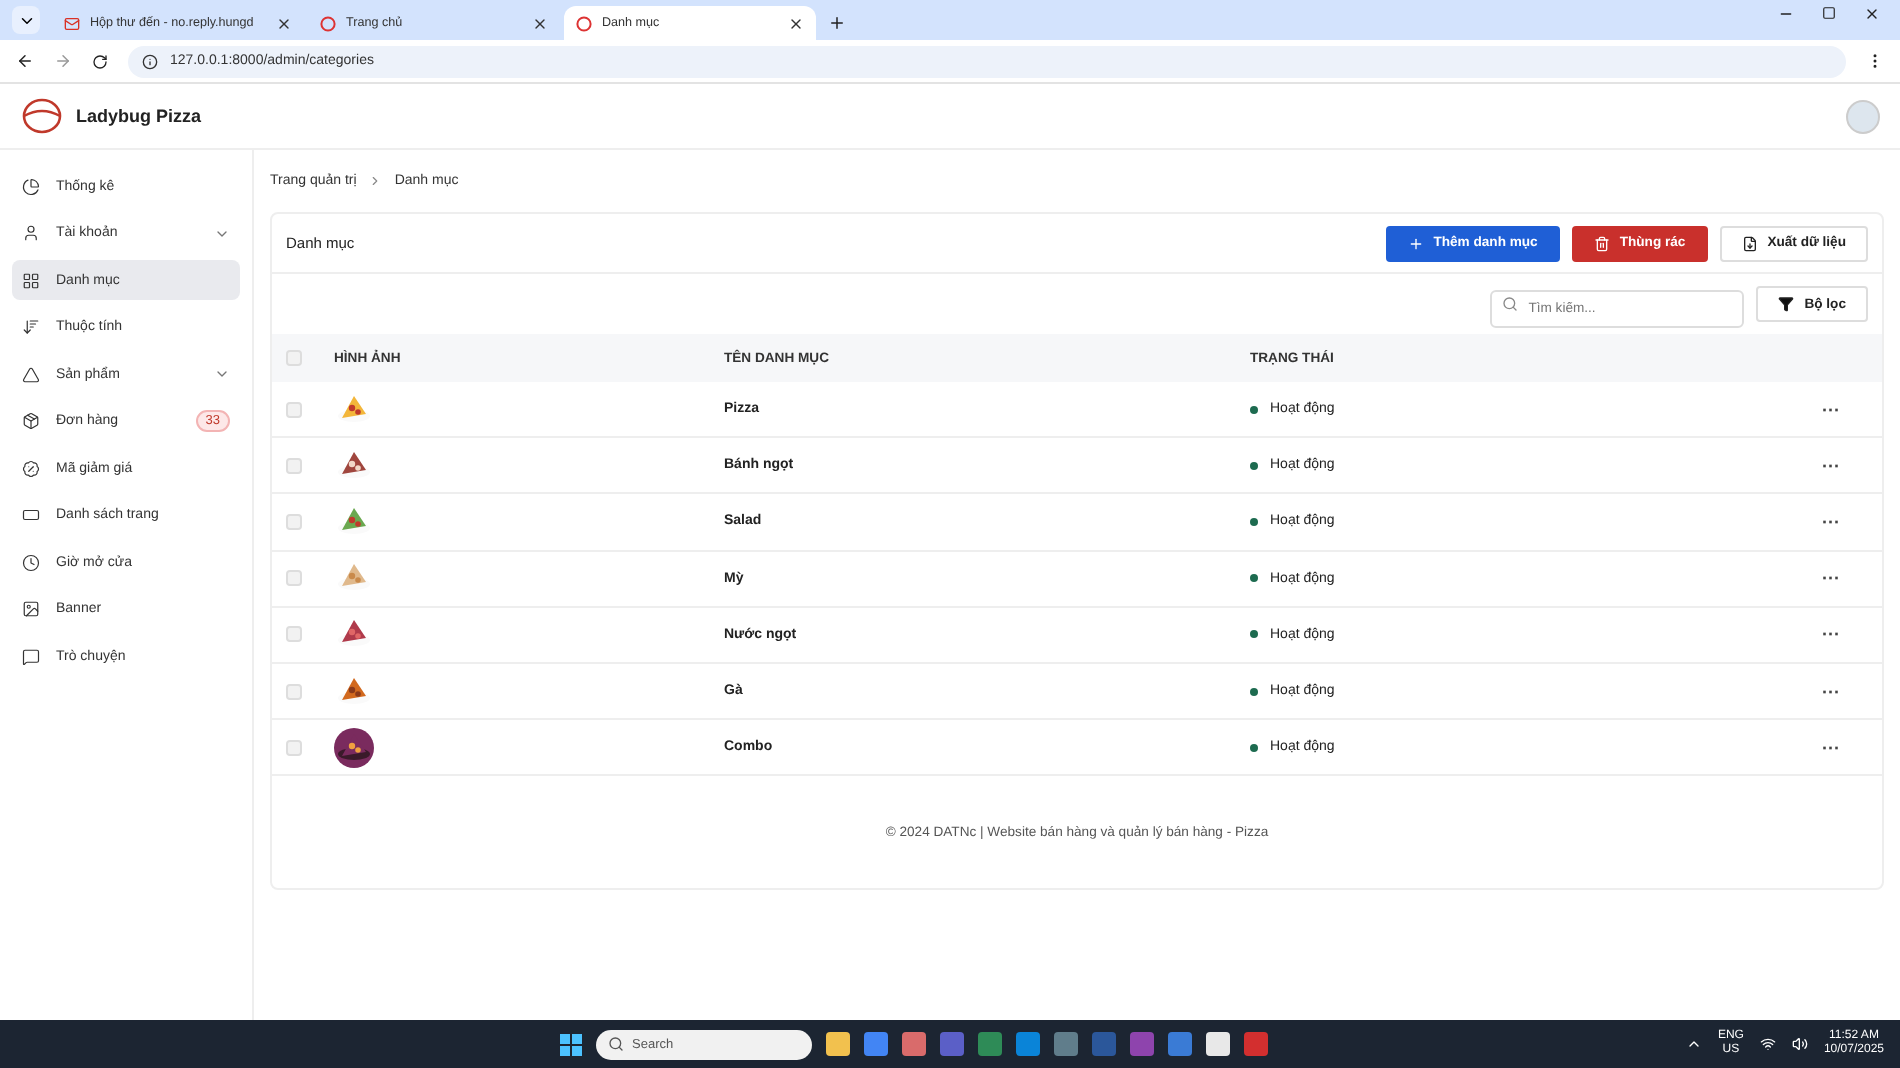 The image size is (1900, 1068). I want to click on forward-icon, so click(63, 61).